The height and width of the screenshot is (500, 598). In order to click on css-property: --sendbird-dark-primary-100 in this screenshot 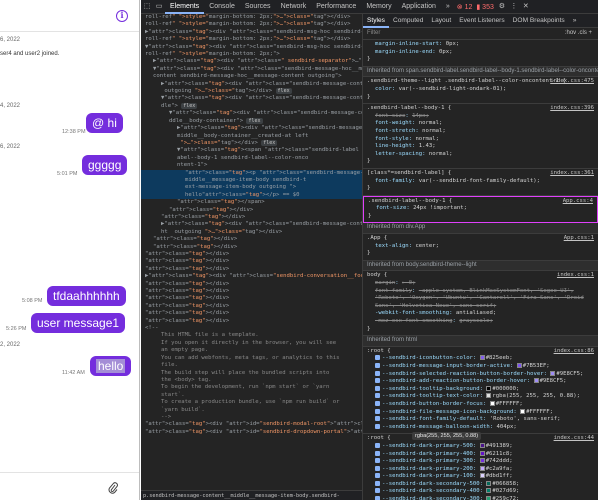, I will do `click(427, 476)`.